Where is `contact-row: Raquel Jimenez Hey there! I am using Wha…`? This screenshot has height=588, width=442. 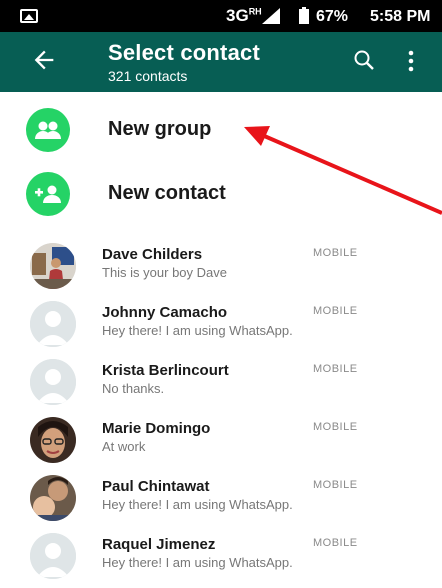
contact-row: Raquel Jimenez Hey there! I am using Wha… is located at coordinates (221, 556).